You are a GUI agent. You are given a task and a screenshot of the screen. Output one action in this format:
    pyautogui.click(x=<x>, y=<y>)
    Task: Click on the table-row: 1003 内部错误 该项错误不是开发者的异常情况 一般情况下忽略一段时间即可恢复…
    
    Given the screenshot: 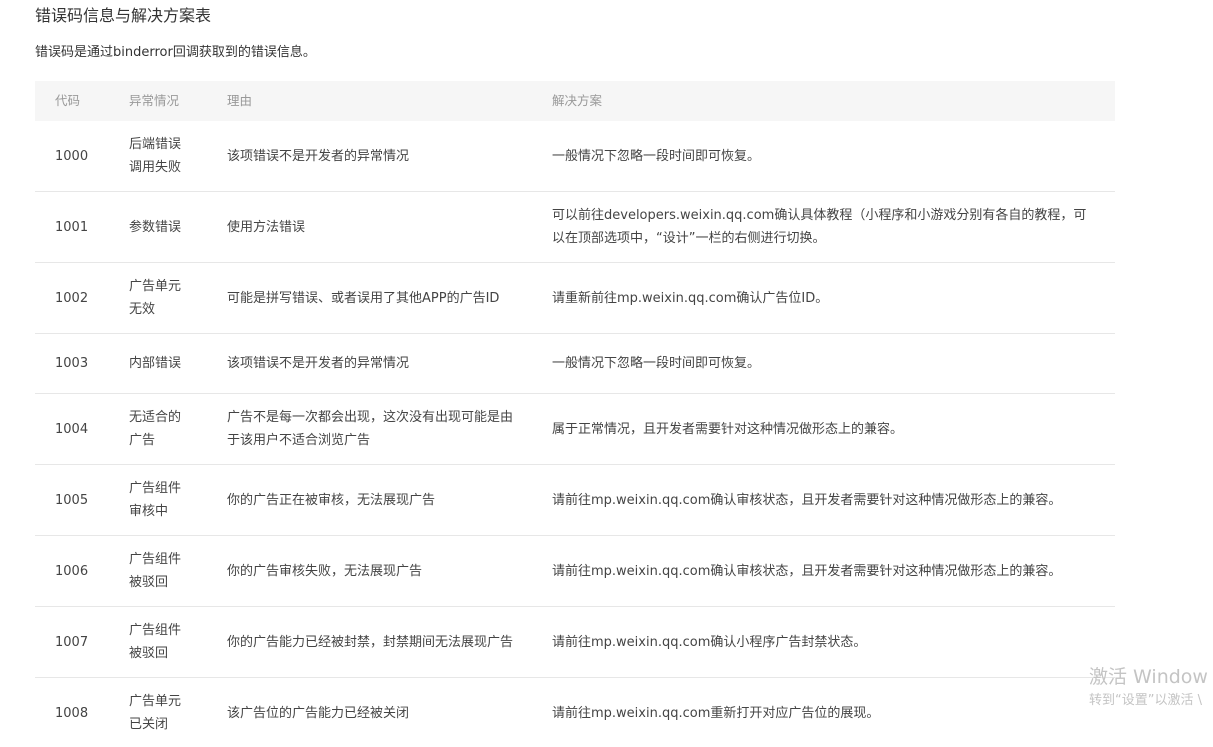 What is the action you would take?
    pyautogui.click(x=575, y=364)
    